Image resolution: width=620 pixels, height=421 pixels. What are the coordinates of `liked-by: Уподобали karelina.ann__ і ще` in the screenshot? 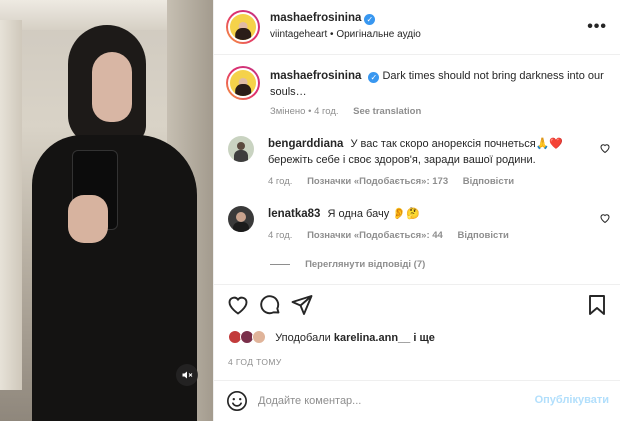 It's located at (331, 337).